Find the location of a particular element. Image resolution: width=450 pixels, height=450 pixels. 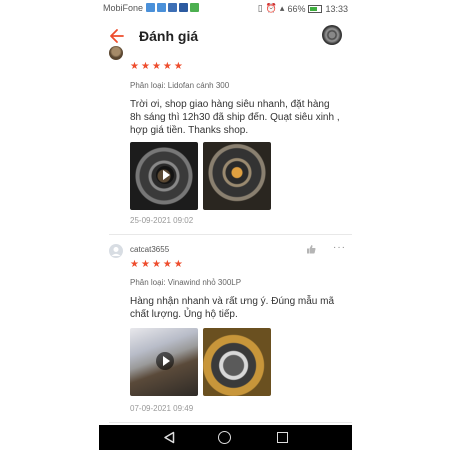

arrow-left-icon is located at coordinates (117, 36).